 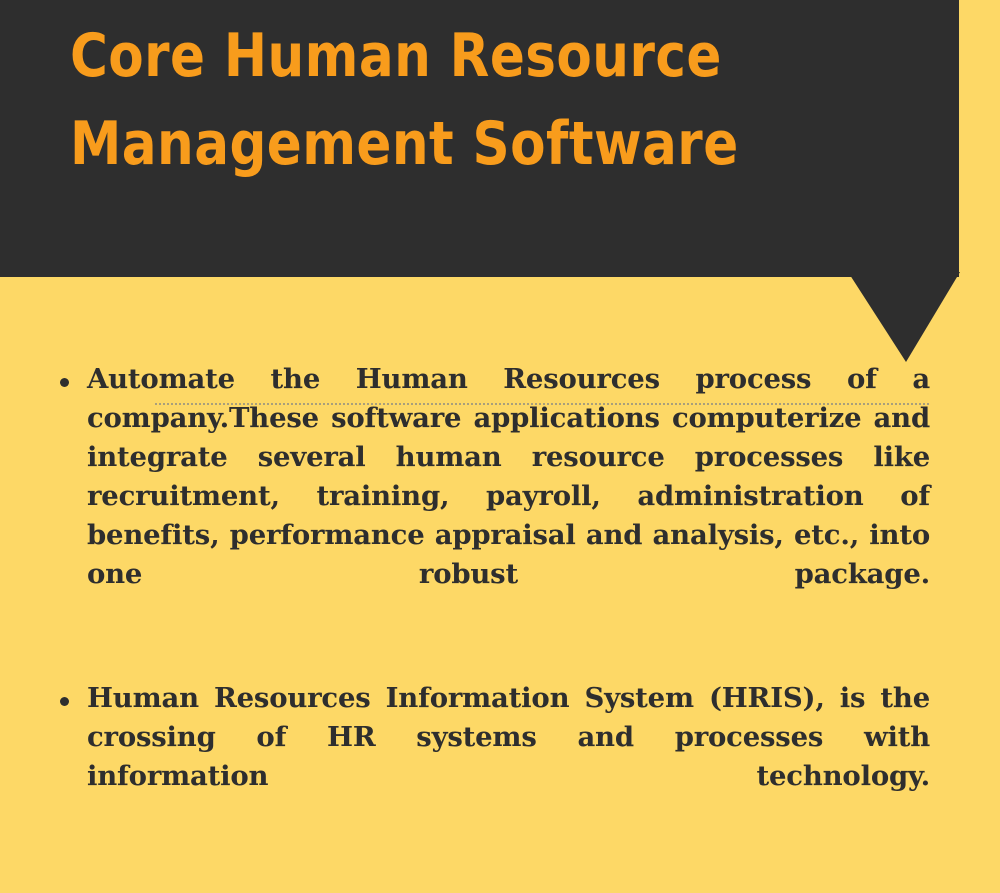 What do you see at coordinates (396, 56) in the screenshot?
I see `page-title-line-1: Core Human Resource` at bounding box center [396, 56].